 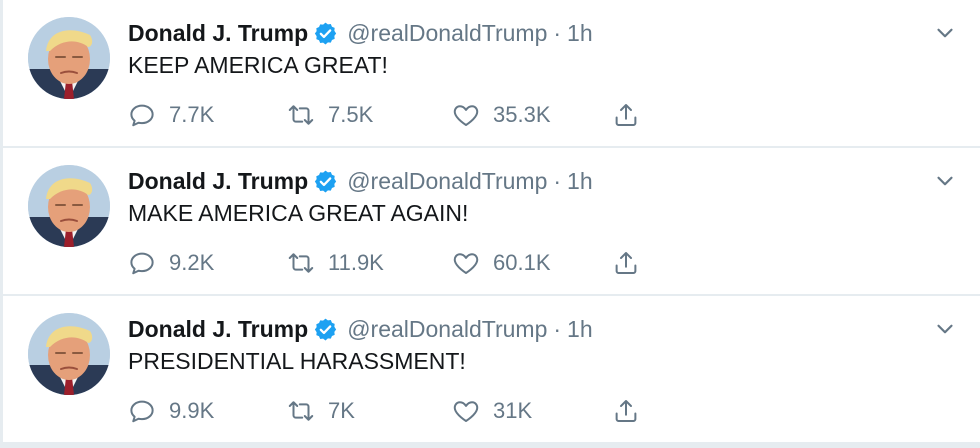 I want to click on like-count: 31K, so click(x=513, y=410).